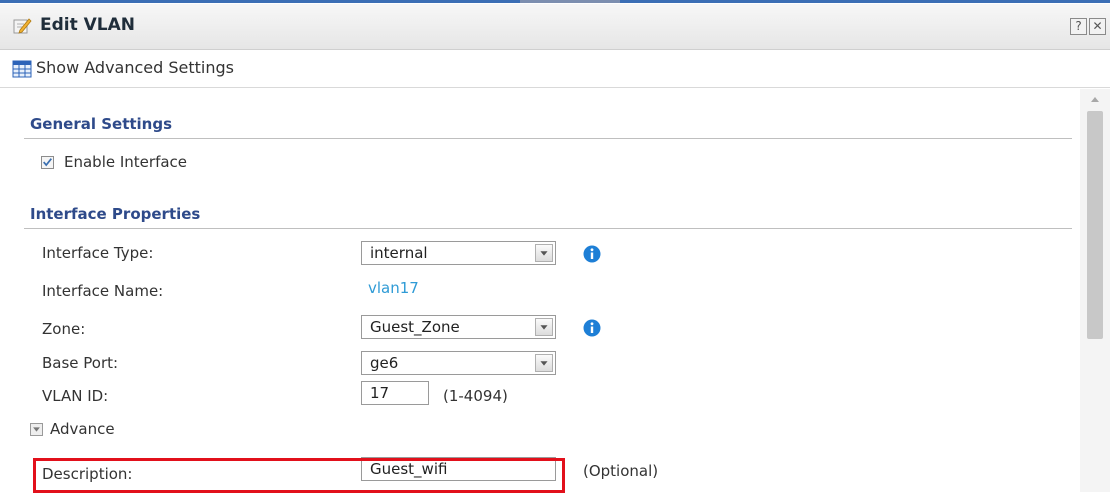 The width and height of the screenshot is (1110, 493). What do you see at coordinates (80, 363) in the screenshot?
I see `base-port-label: Base Port:` at bounding box center [80, 363].